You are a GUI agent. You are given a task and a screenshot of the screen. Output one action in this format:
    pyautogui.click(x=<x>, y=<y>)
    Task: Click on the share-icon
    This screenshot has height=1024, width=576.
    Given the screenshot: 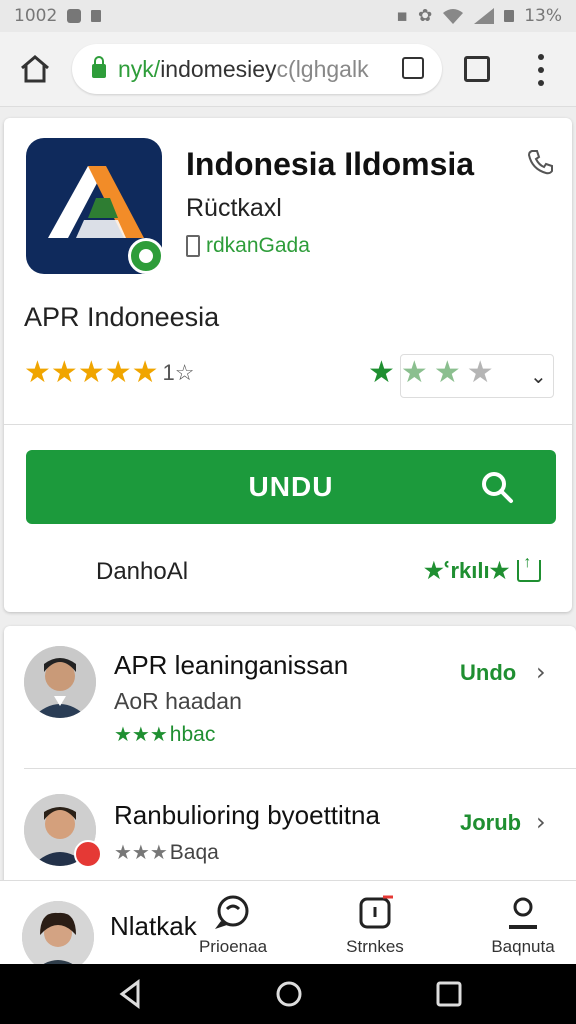 What is the action you would take?
    pyautogui.click(x=529, y=568)
    